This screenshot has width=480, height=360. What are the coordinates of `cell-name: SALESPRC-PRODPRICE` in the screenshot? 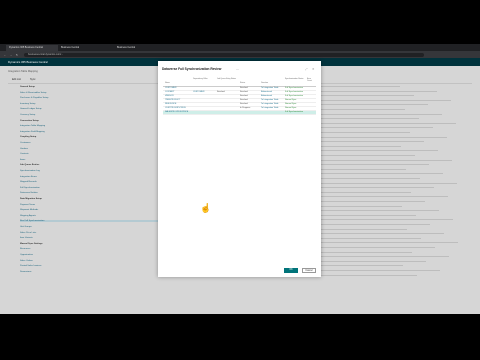 It's located at (176, 112).